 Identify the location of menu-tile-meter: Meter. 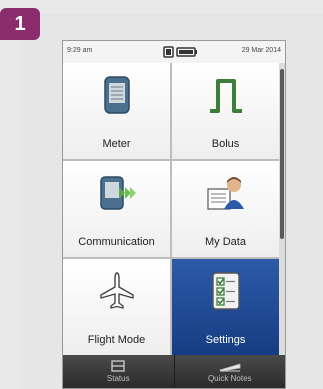
(116, 111).